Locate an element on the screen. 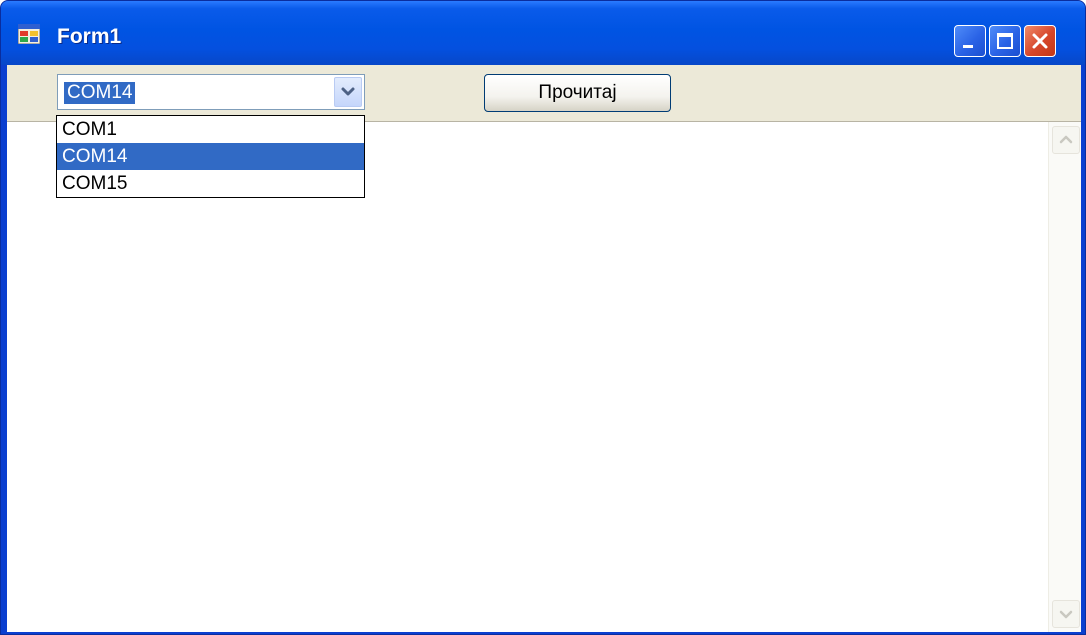  close-button is located at coordinates (1040, 41).